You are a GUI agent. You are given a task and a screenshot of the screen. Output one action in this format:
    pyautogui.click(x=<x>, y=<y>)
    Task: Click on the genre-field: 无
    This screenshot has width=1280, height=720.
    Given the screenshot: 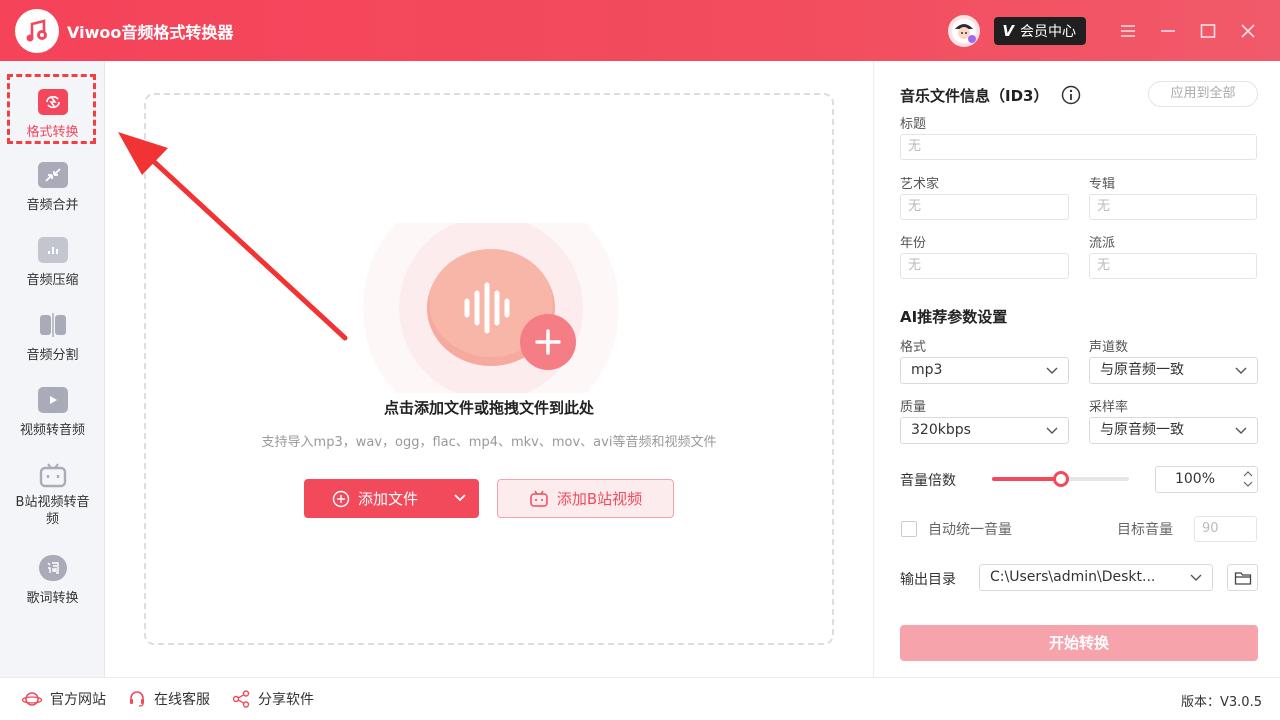 What is the action you would take?
    pyautogui.click(x=1173, y=266)
    